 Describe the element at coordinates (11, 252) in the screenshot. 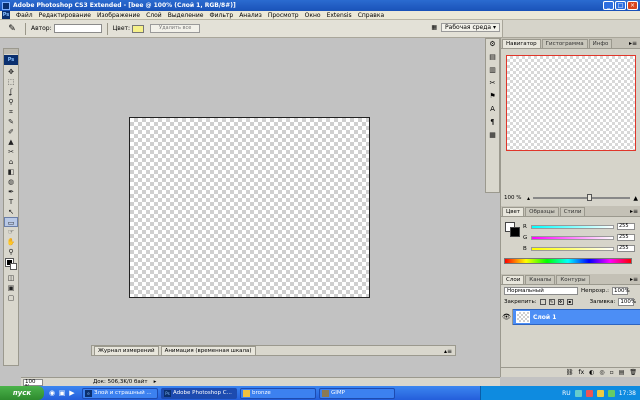

I see `zoom-tool-icon: ⚲` at that location.